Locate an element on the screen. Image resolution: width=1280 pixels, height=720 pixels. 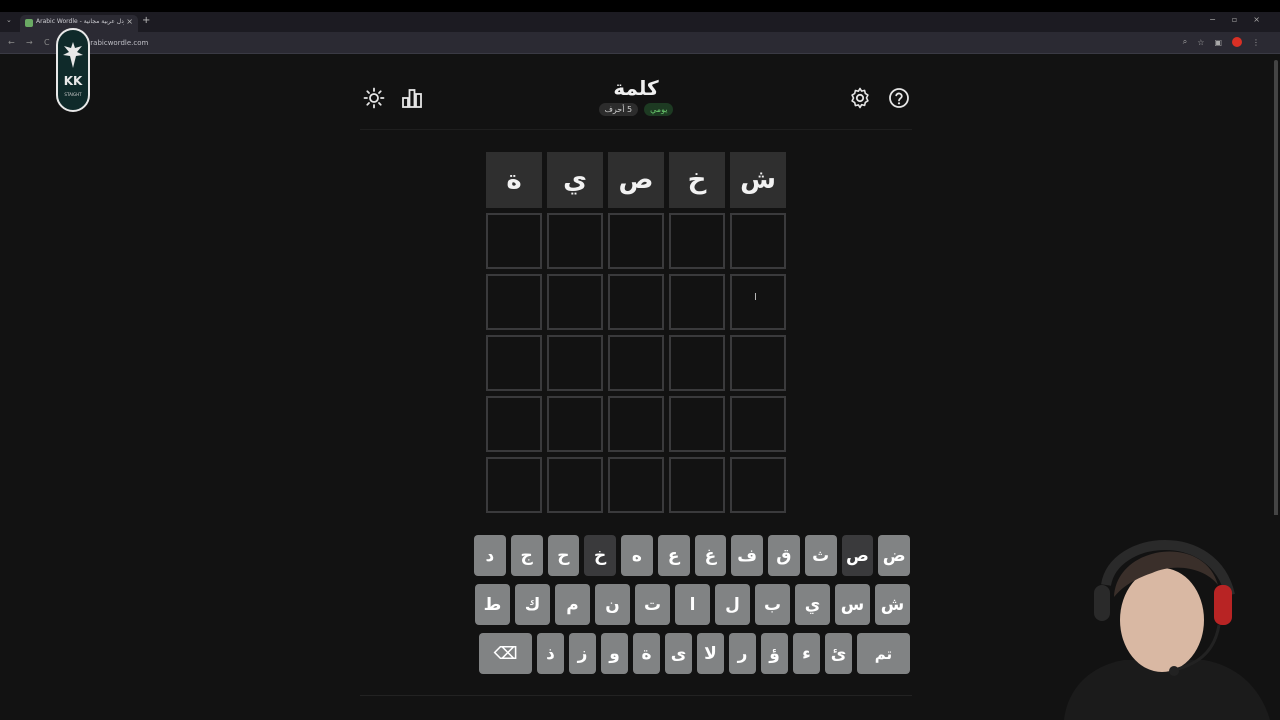
on-screen-keyboard: ضصثقفغعهخحجد شسيبلاتنمكط تم ئ ء ؤ ر لا ى ة و ز ذ ⌫ is located at coordinates (692, 608).